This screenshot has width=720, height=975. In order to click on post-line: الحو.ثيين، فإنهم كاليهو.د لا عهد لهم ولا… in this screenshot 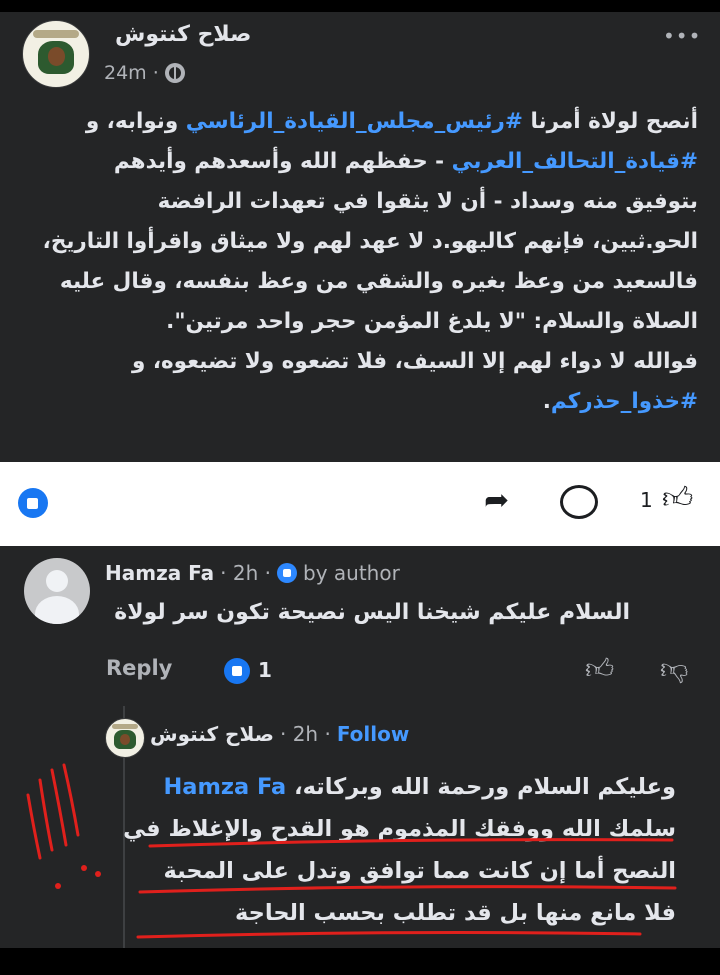, I will do `click(370, 241)`.